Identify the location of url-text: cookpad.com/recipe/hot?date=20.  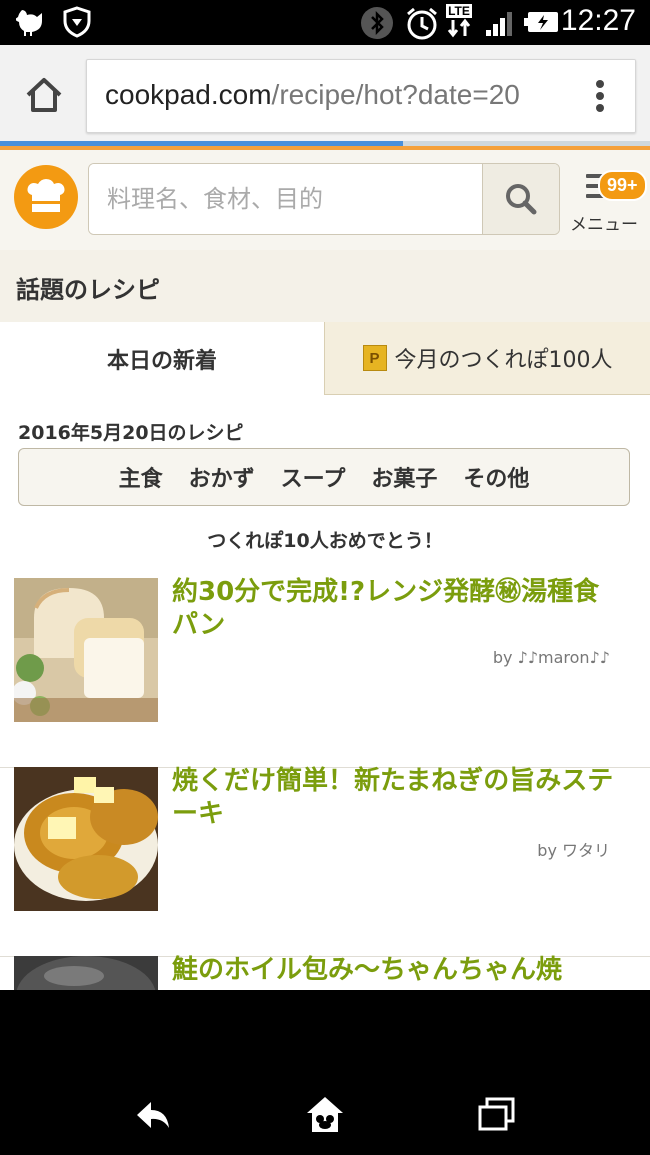
(312, 94).